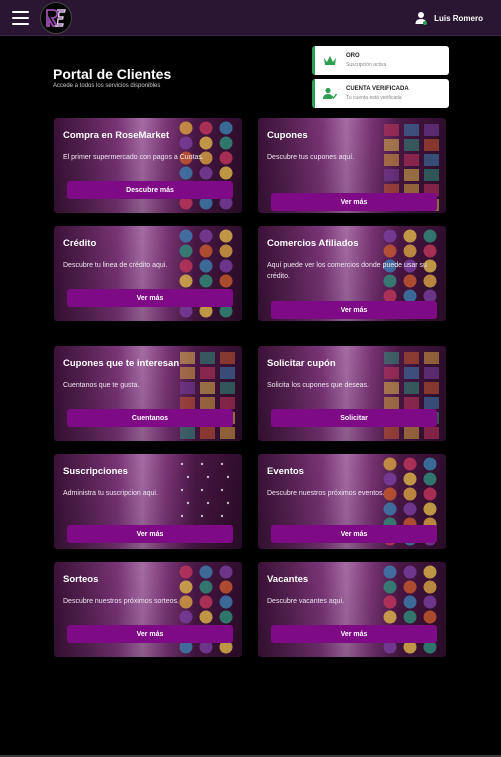 This screenshot has height=757, width=501. I want to click on card-button-vacantes: Ver más, so click(354, 634).